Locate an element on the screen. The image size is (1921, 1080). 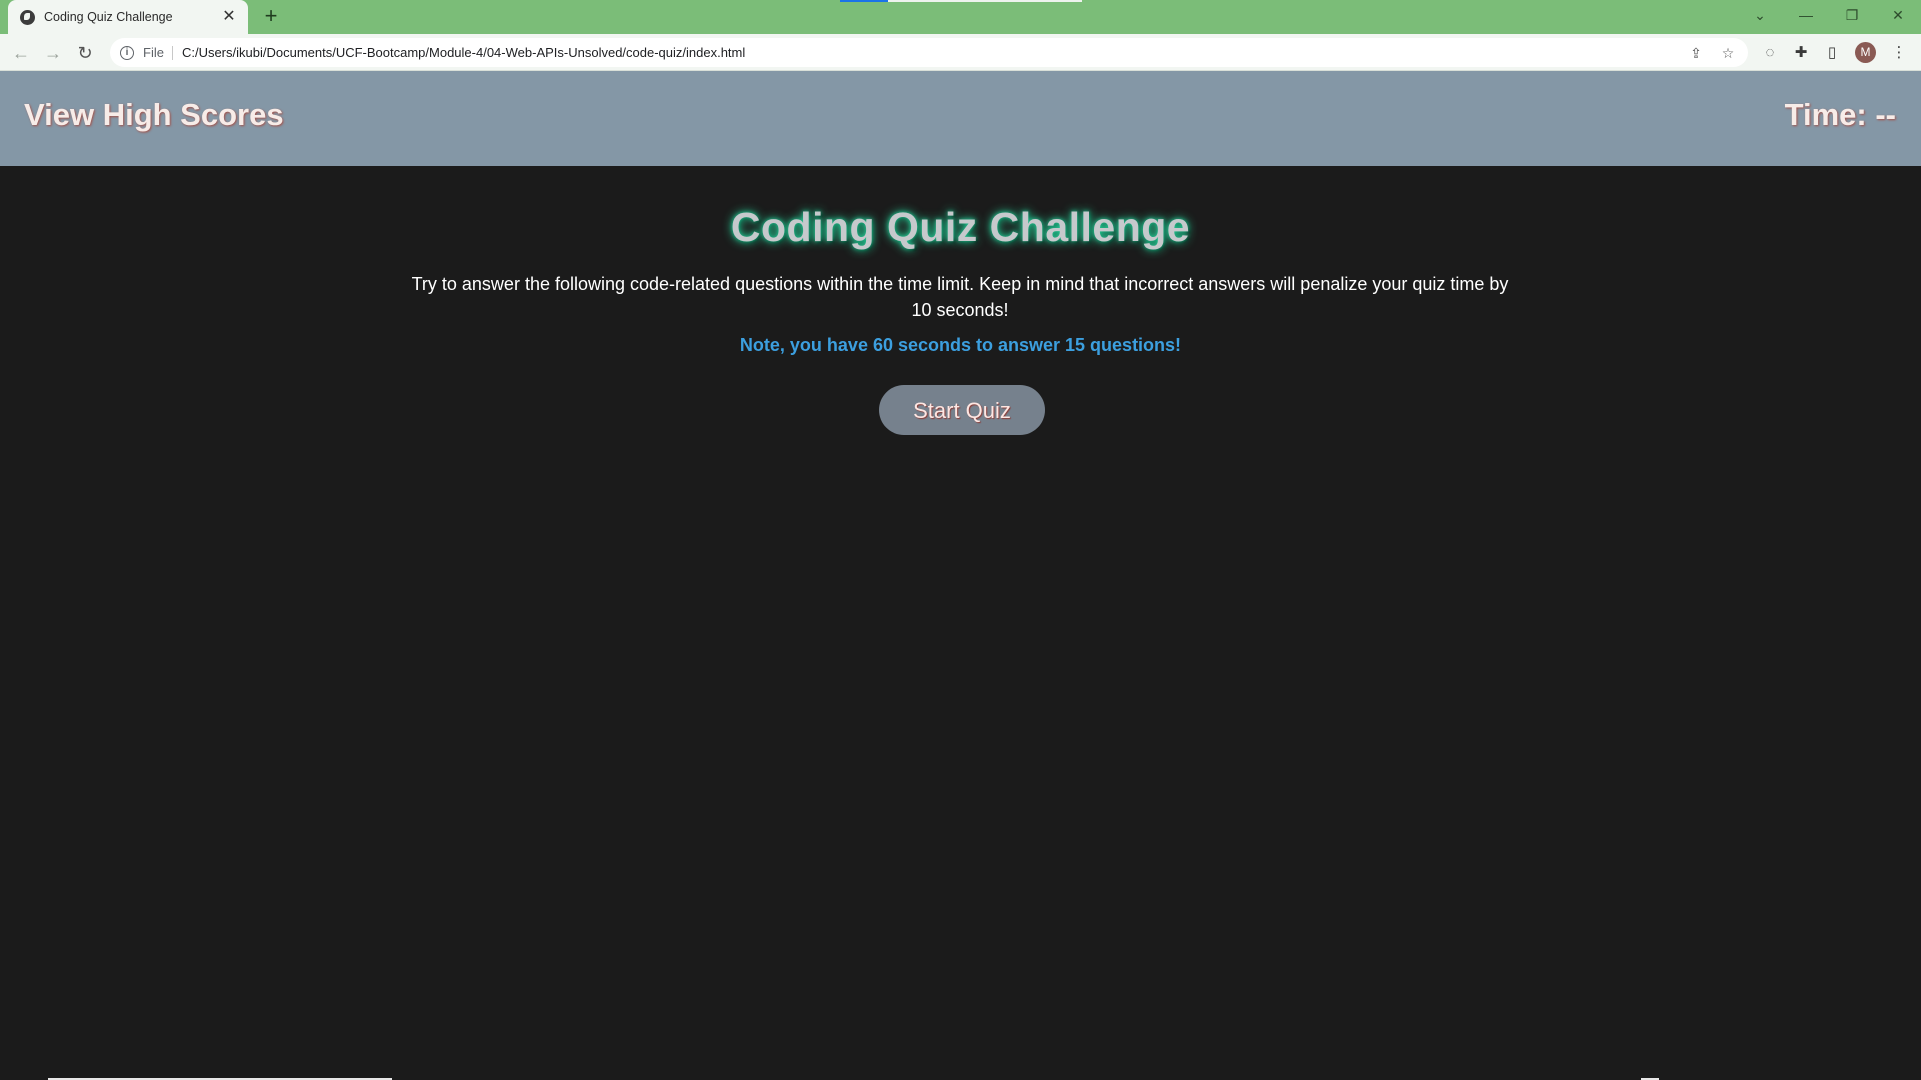
close-window-icon: ✕ is located at coordinates (1898, 15).